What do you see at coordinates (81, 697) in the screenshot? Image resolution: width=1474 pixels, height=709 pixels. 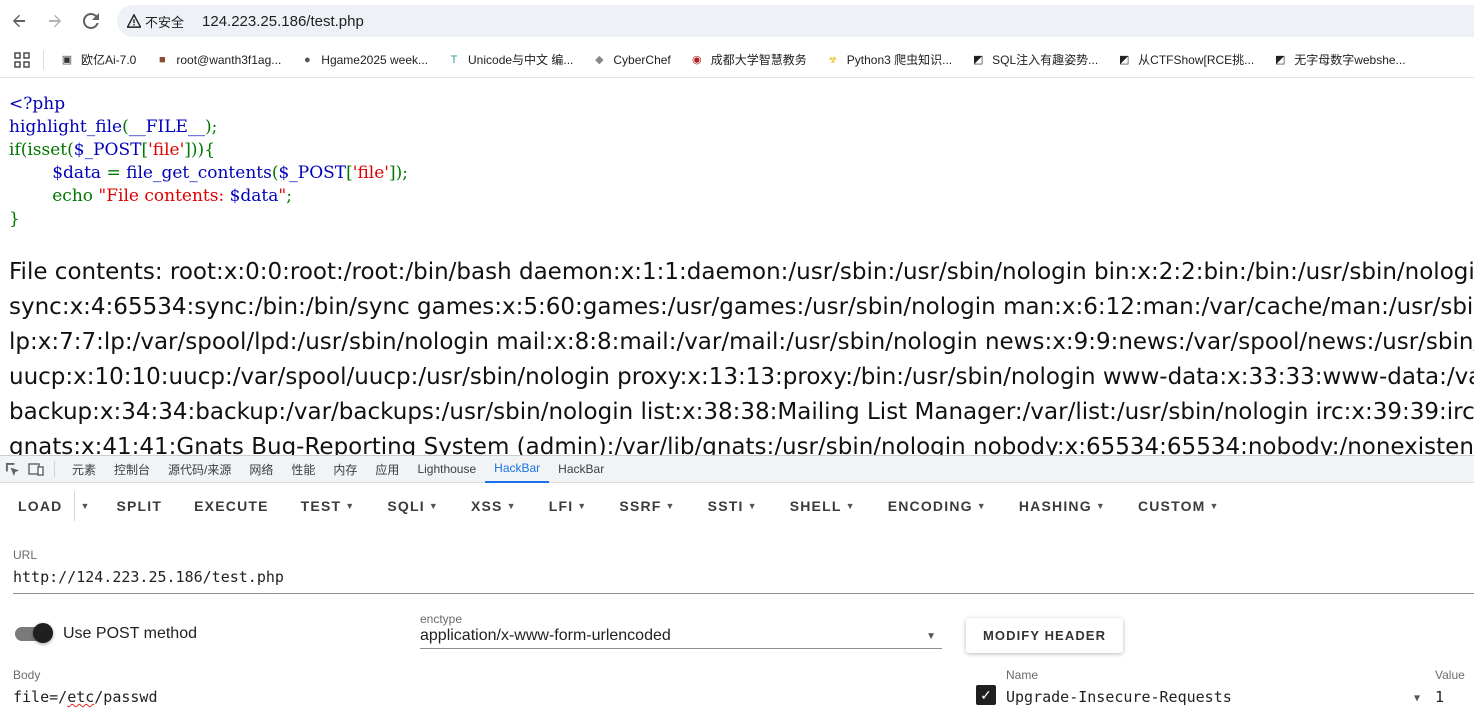 I see `body-misspelled-word: etc` at bounding box center [81, 697].